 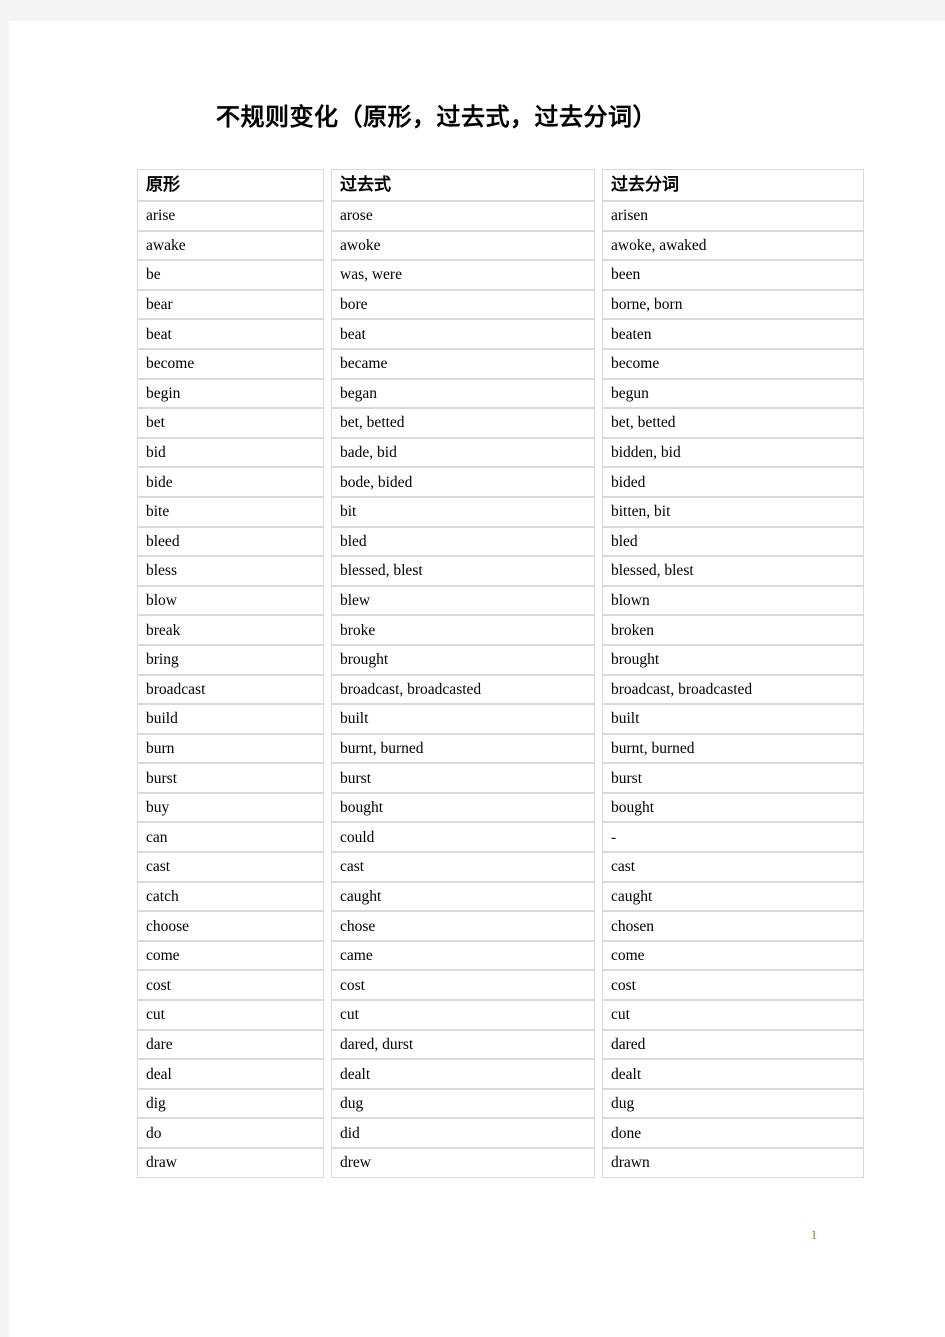 I want to click on cell-past-participle: become, so click(x=733, y=363).